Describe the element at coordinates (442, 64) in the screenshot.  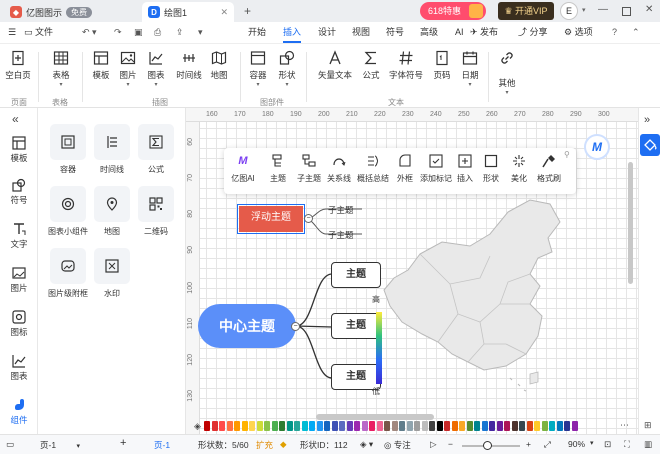
I see `page-number-button: 页码` at that location.